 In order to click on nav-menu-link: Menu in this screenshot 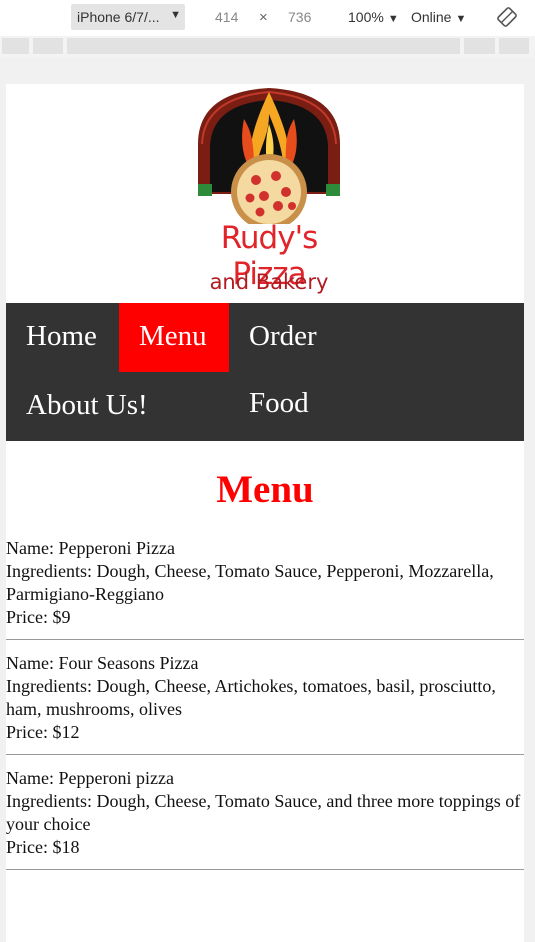, I will do `click(174, 337)`.